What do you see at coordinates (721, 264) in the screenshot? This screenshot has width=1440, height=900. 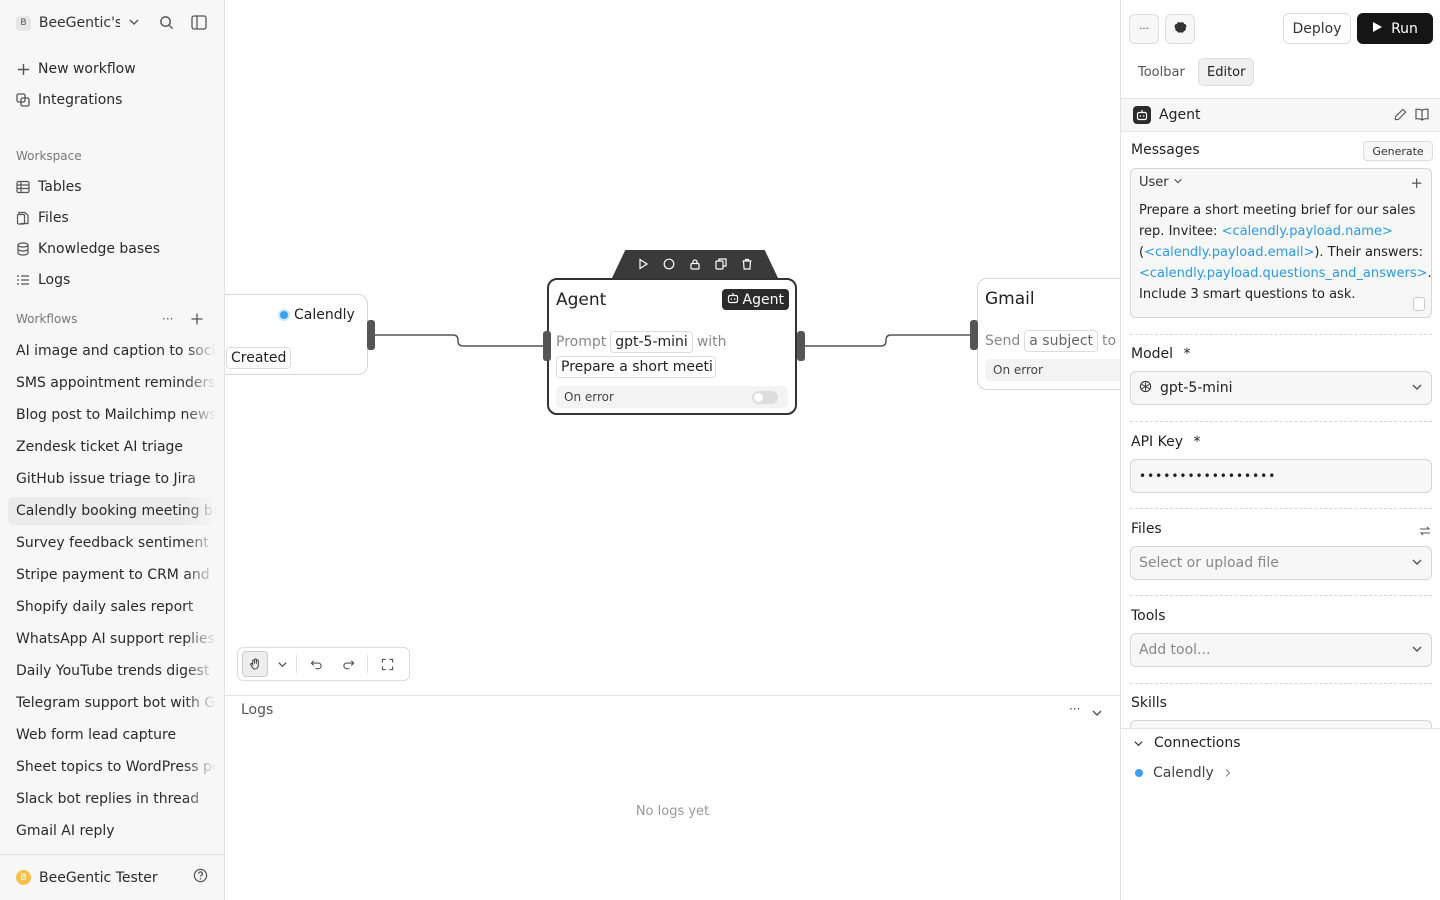 I see `duplicate-icon` at bounding box center [721, 264].